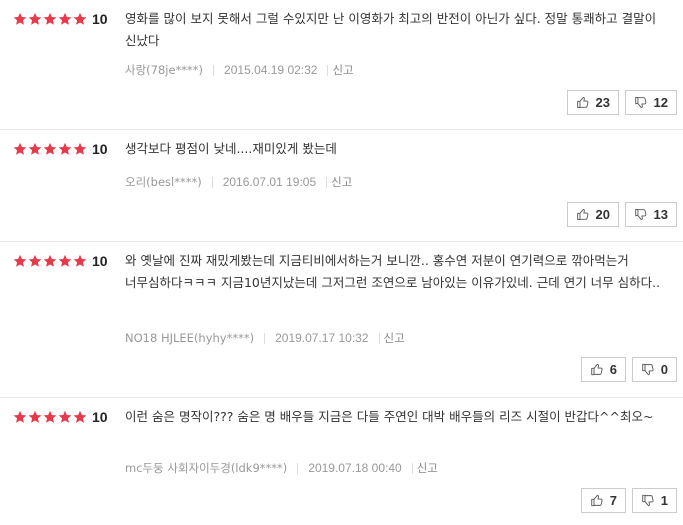 This screenshot has width=683, height=525. Describe the element at coordinates (622, 214) in the screenshot. I see `vote-buttons: 20 13` at that location.